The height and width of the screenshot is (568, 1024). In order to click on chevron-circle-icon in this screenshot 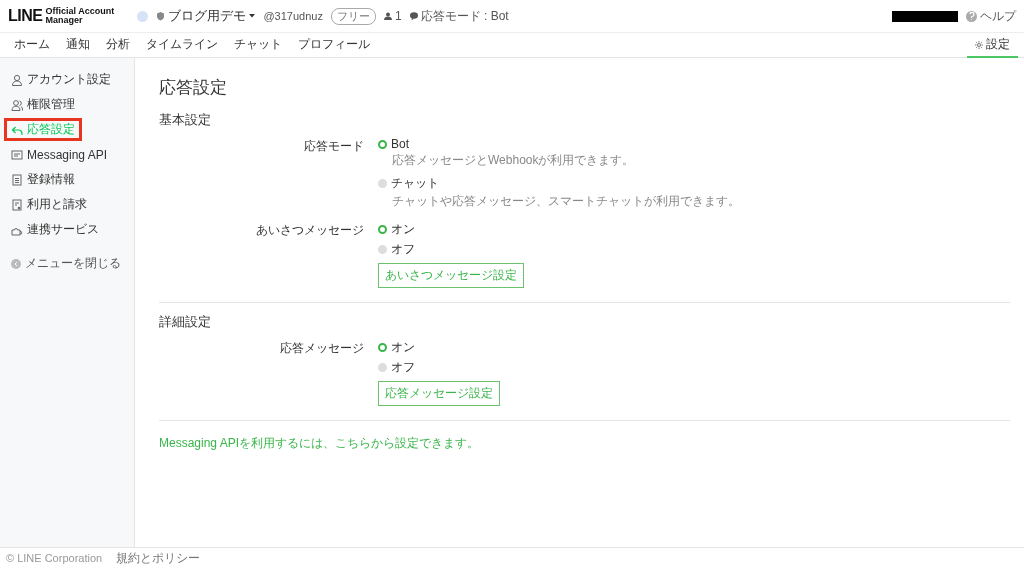, I will do `click(16, 263)`.